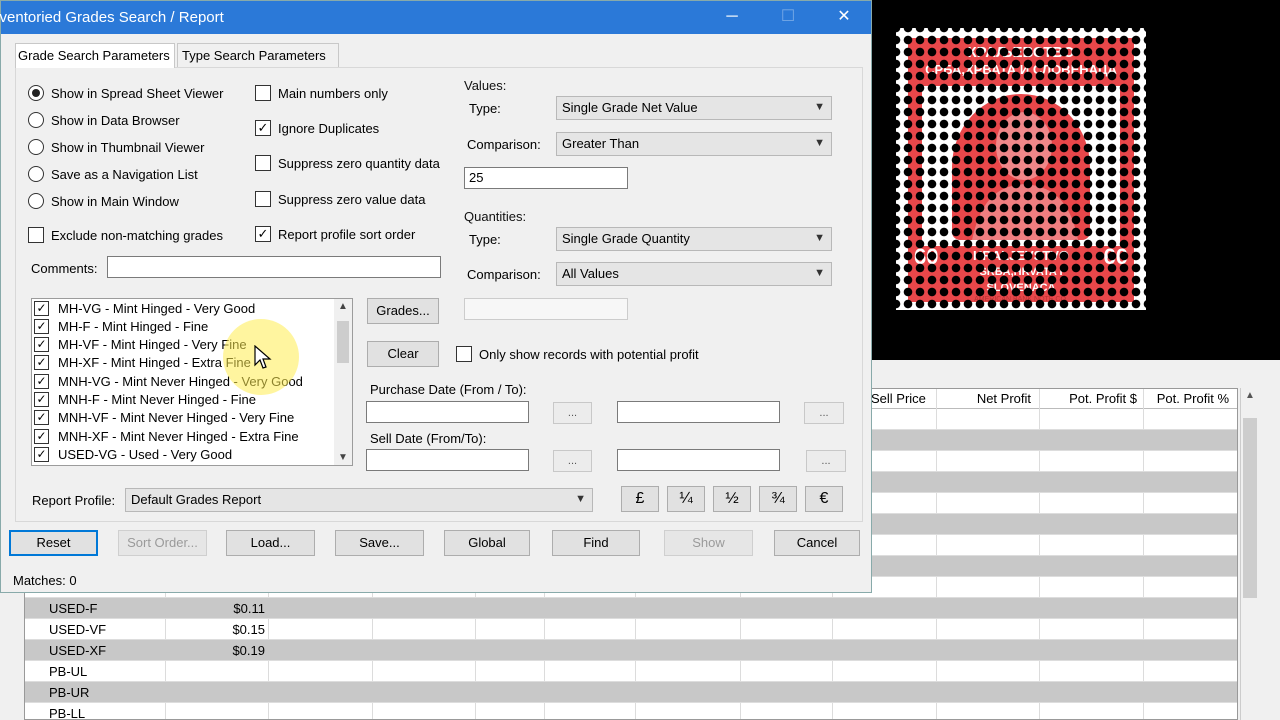 The height and width of the screenshot is (720, 1280). What do you see at coordinates (112, 17) in the screenshot?
I see `window-title: Inventoried Grades Search / Report` at bounding box center [112, 17].